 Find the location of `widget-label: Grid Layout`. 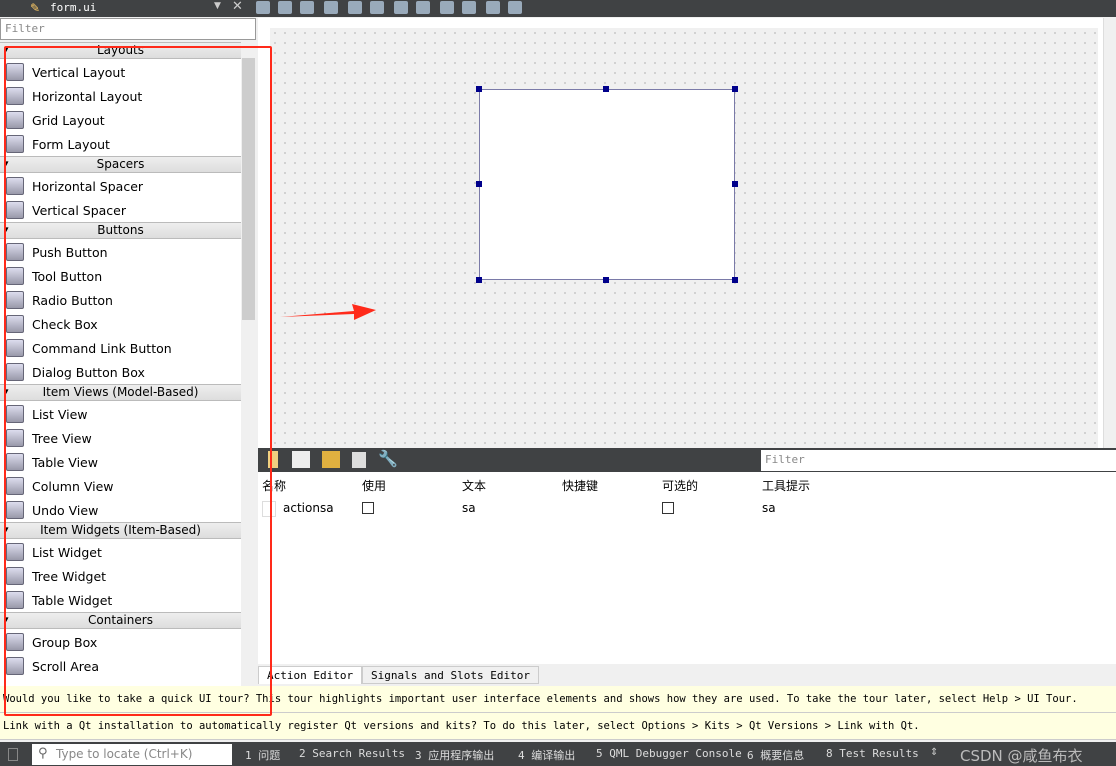

widget-label: Grid Layout is located at coordinates (68, 120).